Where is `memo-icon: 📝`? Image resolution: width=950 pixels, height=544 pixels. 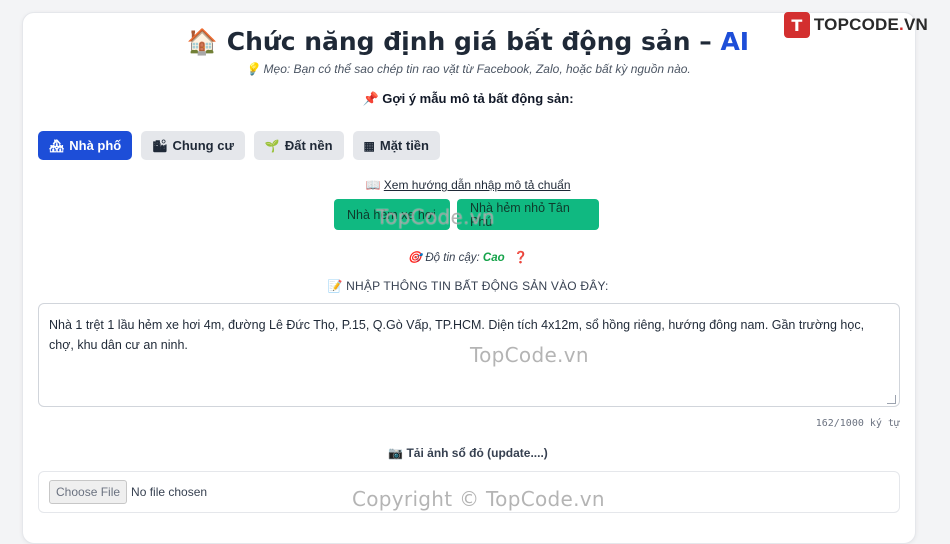
memo-icon: 📝 is located at coordinates (335, 286).